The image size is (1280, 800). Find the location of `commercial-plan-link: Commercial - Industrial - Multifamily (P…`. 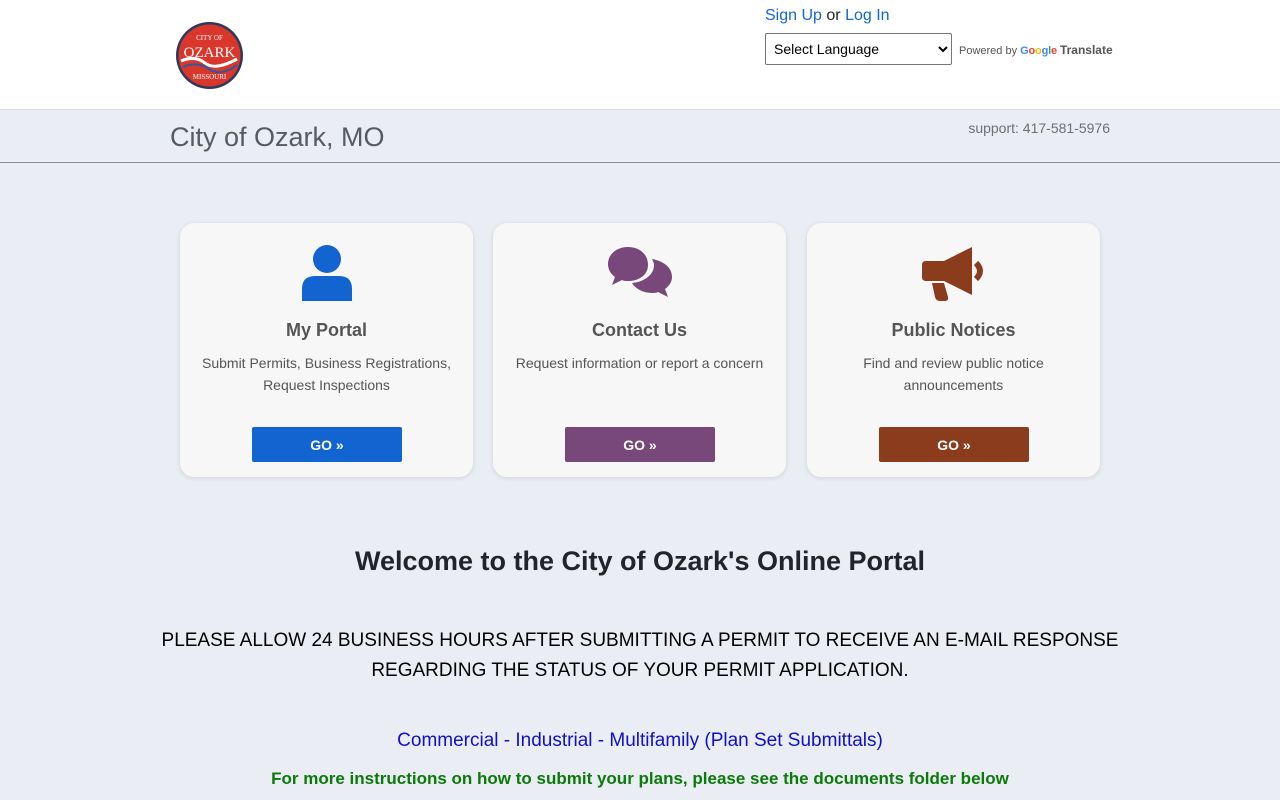

commercial-plan-link: Commercial - Industrial - Multifamily (P… is located at coordinates (640, 741).